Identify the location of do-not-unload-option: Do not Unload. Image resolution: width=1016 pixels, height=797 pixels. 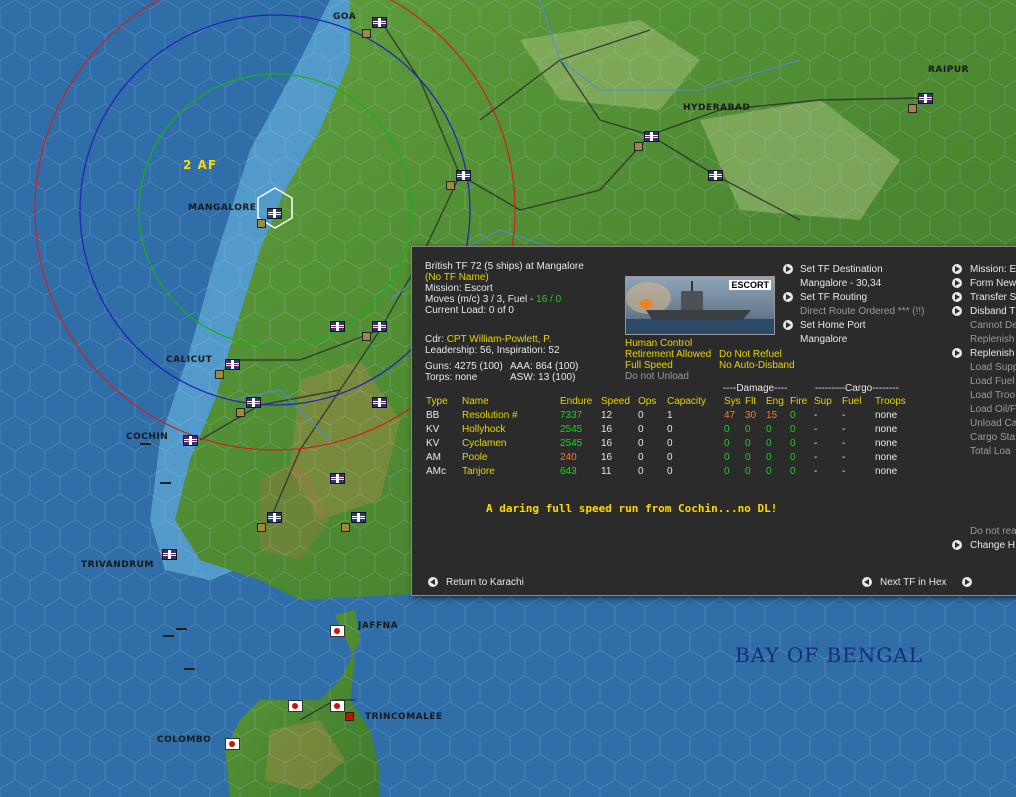
(657, 377).